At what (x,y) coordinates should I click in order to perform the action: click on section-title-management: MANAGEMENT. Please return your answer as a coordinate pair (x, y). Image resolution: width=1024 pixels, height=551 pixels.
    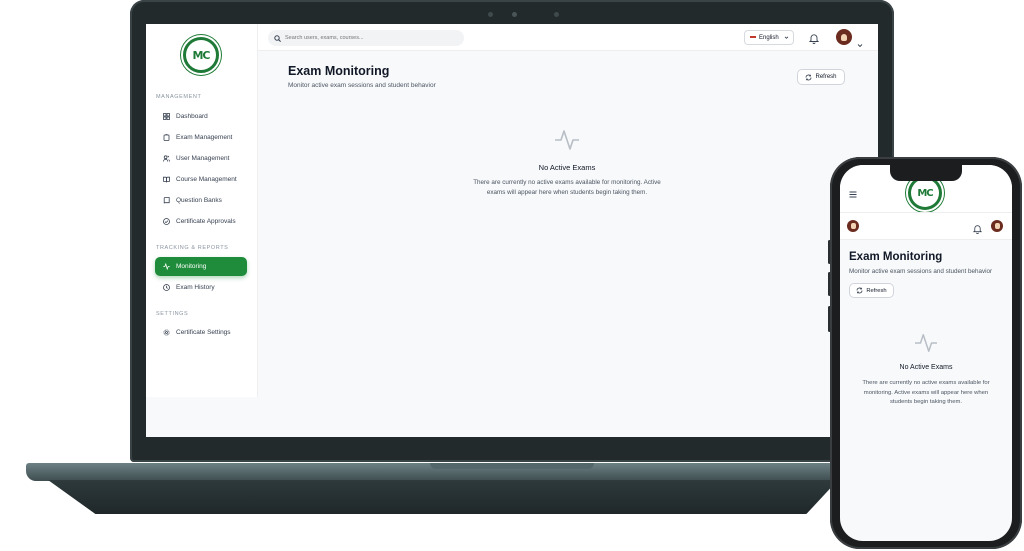
    Looking at the image, I should click on (179, 97).